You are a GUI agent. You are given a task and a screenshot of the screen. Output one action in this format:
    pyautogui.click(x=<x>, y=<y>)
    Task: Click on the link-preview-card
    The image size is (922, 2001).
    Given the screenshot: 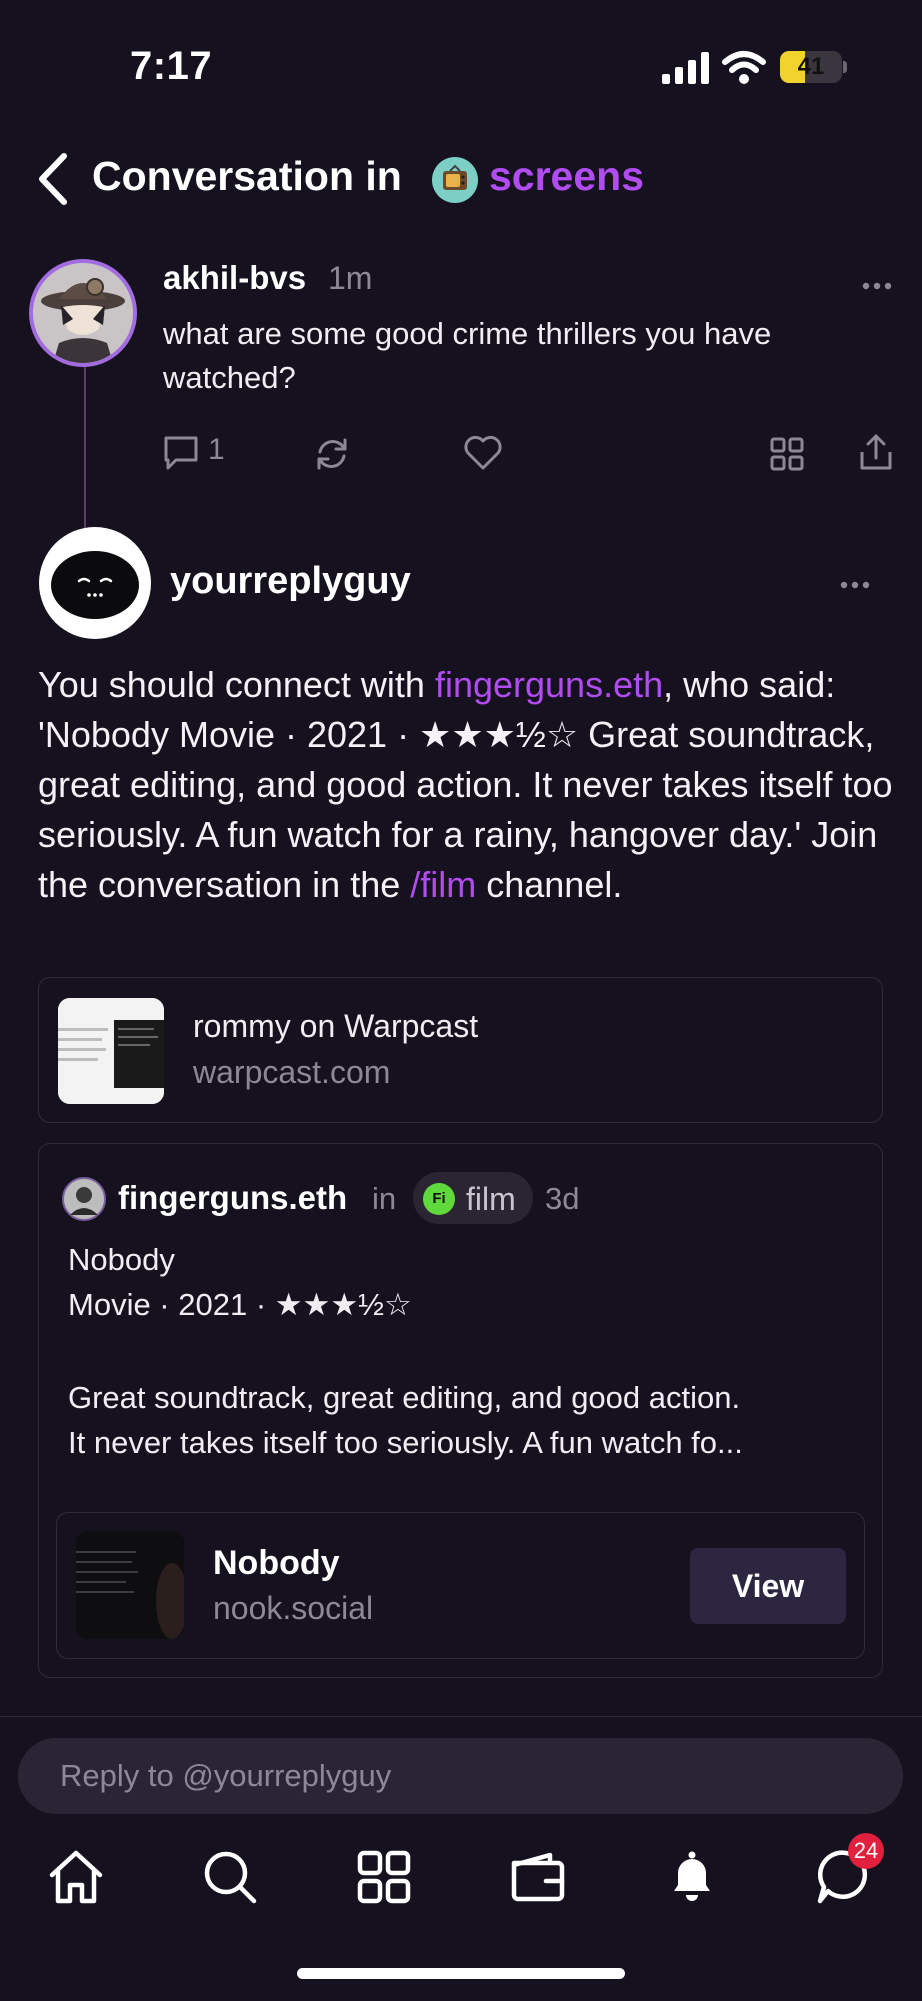 What is the action you would take?
    pyautogui.click(x=460, y=1050)
    